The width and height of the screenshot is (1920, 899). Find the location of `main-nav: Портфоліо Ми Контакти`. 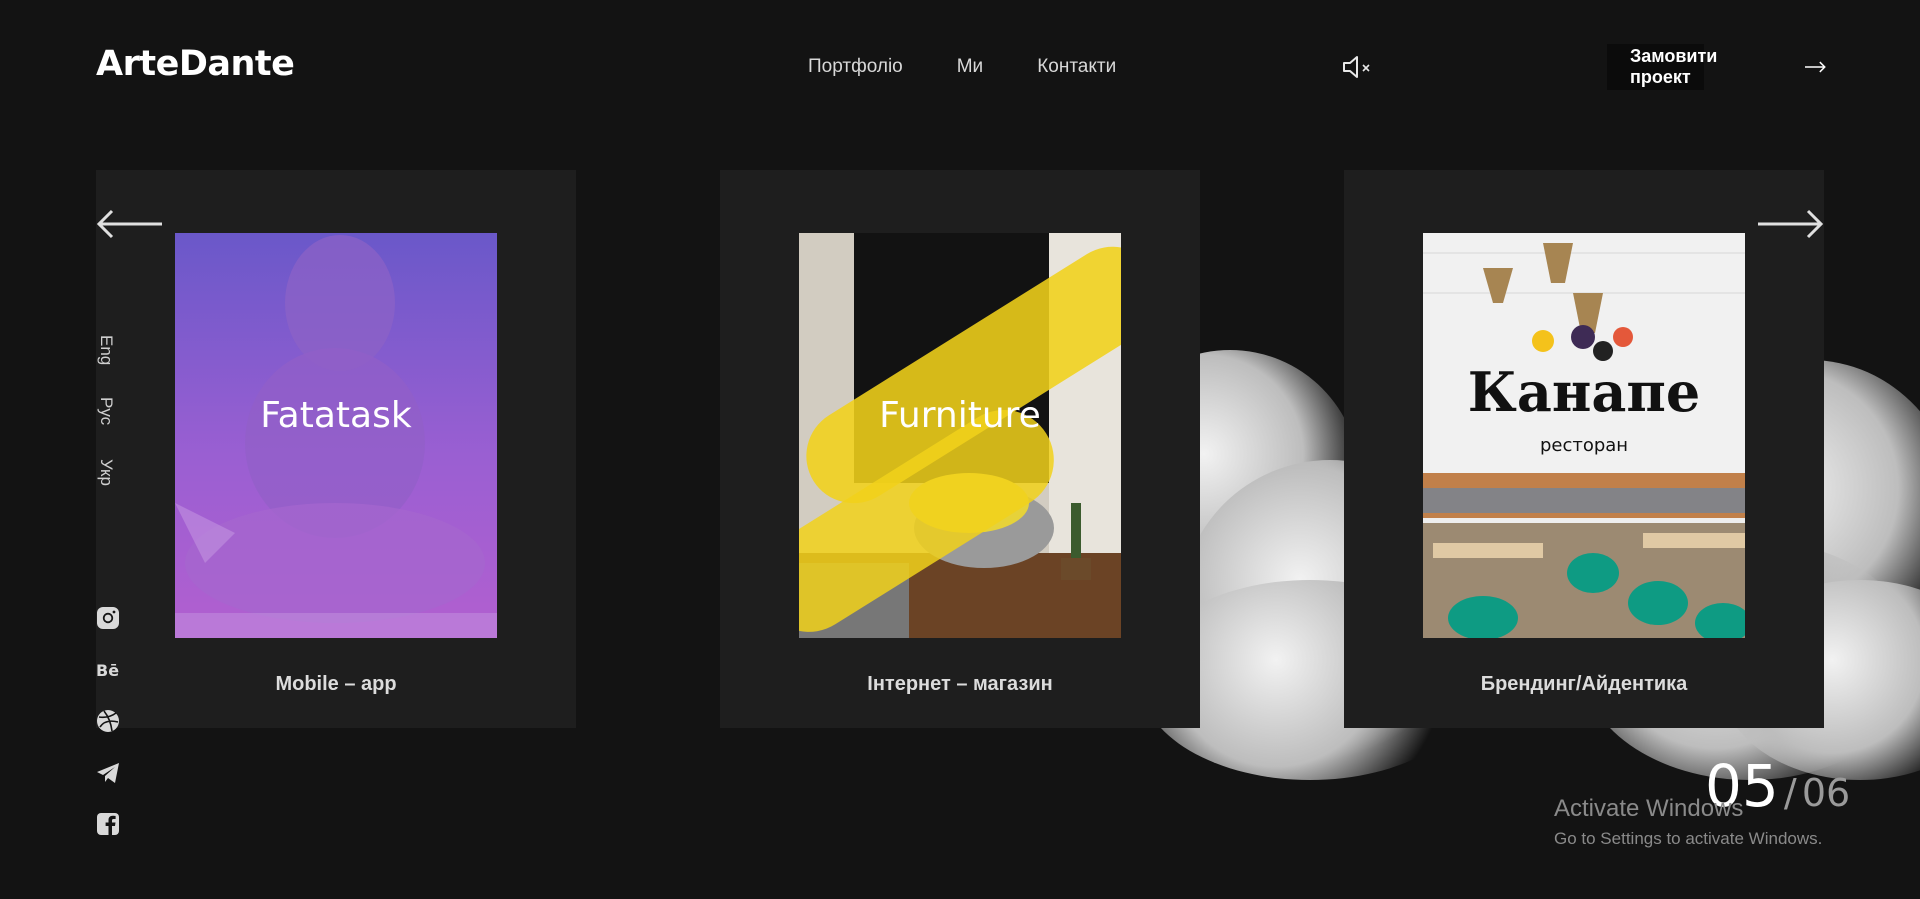

main-nav: Портфоліо Ми Контакти is located at coordinates (962, 67).